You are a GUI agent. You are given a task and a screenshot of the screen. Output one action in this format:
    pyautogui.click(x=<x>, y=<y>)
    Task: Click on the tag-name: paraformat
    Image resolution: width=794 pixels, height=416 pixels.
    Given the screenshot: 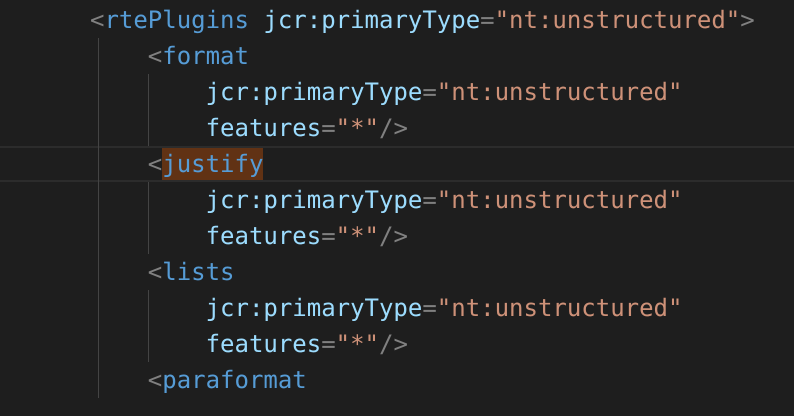 What is the action you would take?
    pyautogui.click(x=234, y=380)
    